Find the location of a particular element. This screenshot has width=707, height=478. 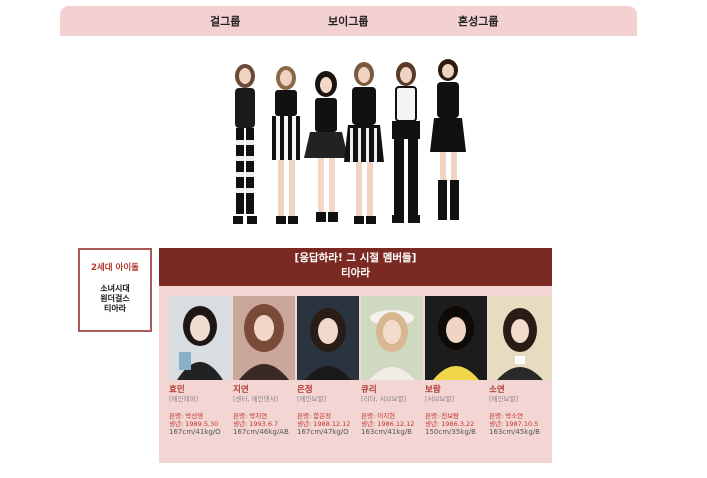

member-name: 큐리 is located at coordinates (369, 390).